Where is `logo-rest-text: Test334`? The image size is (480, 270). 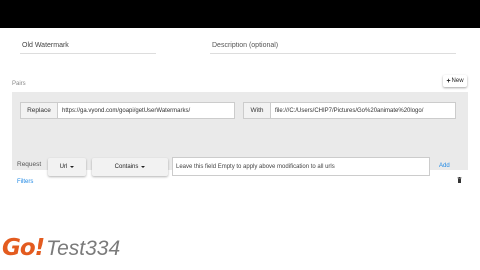
logo-rest-text: Test334 is located at coordinates (83, 248).